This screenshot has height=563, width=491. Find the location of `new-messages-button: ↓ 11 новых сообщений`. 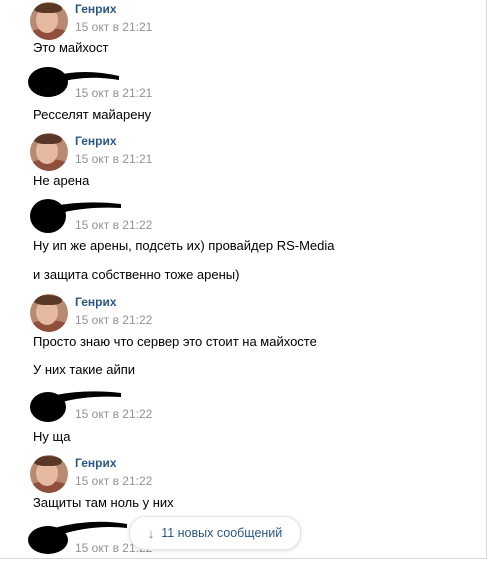

new-messages-button: ↓ 11 новых сообщений is located at coordinates (215, 533).